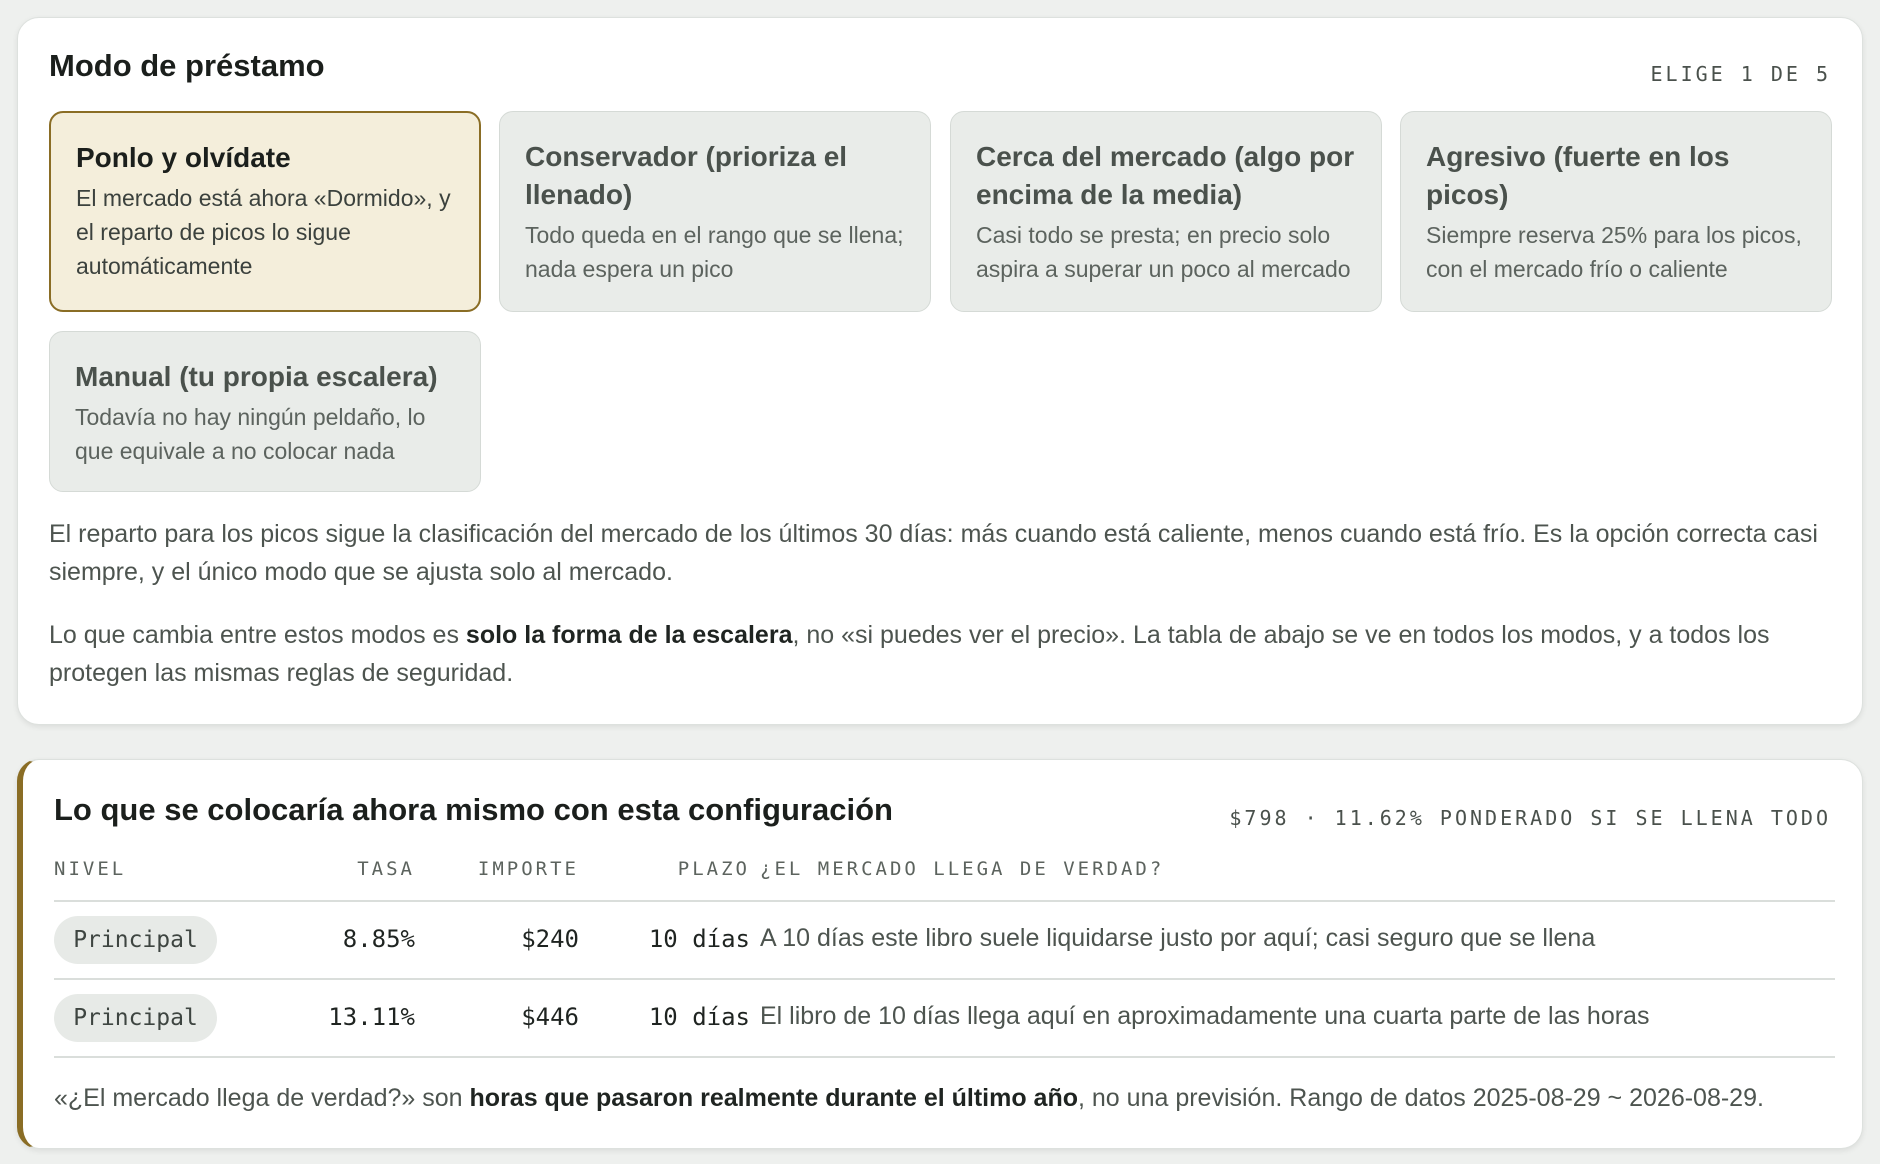 Image resolution: width=1880 pixels, height=1164 pixels. I want to click on amount-value: $446, so click(550, 1017).